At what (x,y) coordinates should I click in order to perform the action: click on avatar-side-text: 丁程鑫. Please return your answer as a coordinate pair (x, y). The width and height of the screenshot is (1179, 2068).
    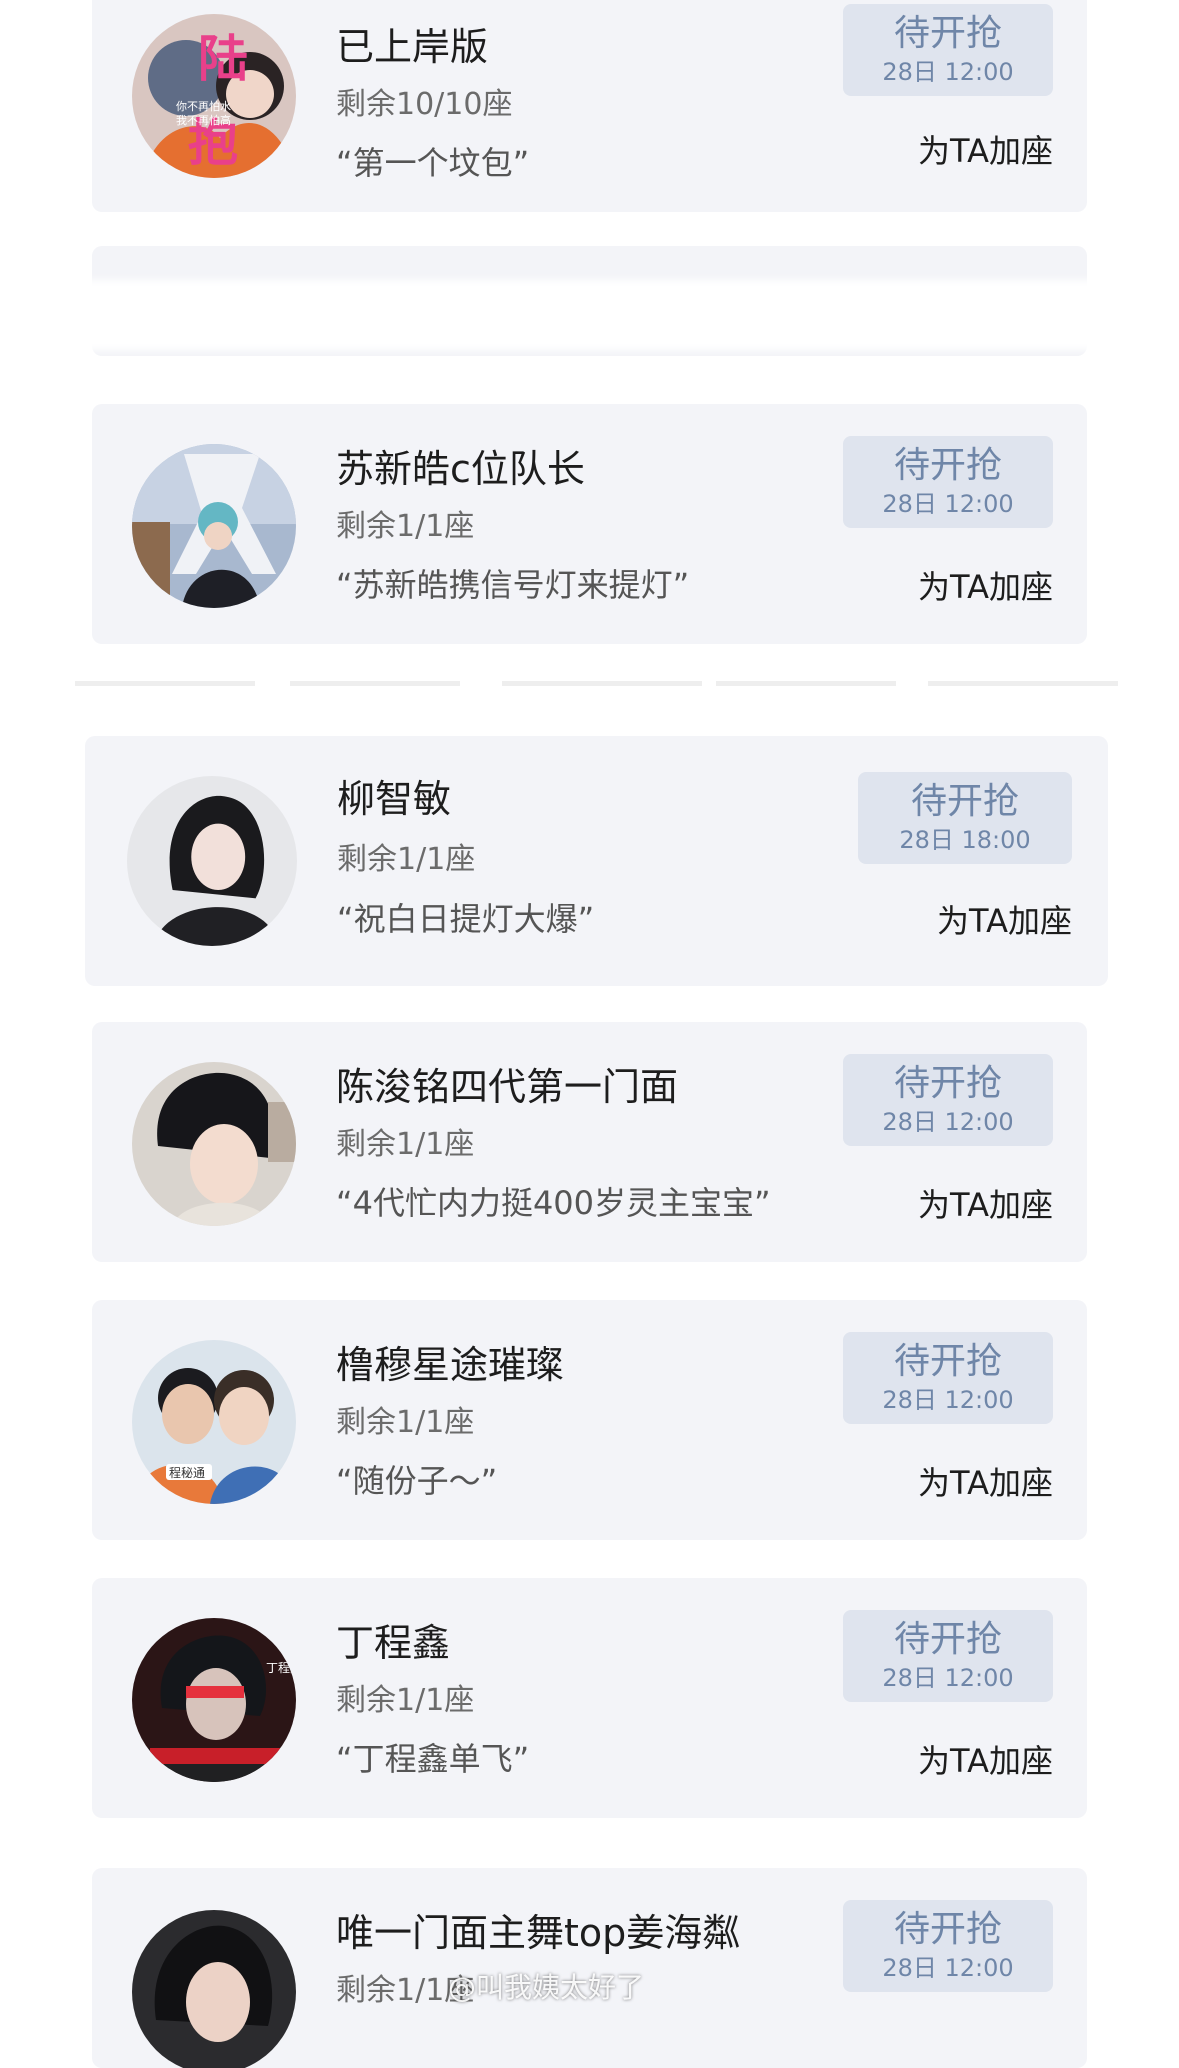
    Looking at the image, I should click on (281, 1667).